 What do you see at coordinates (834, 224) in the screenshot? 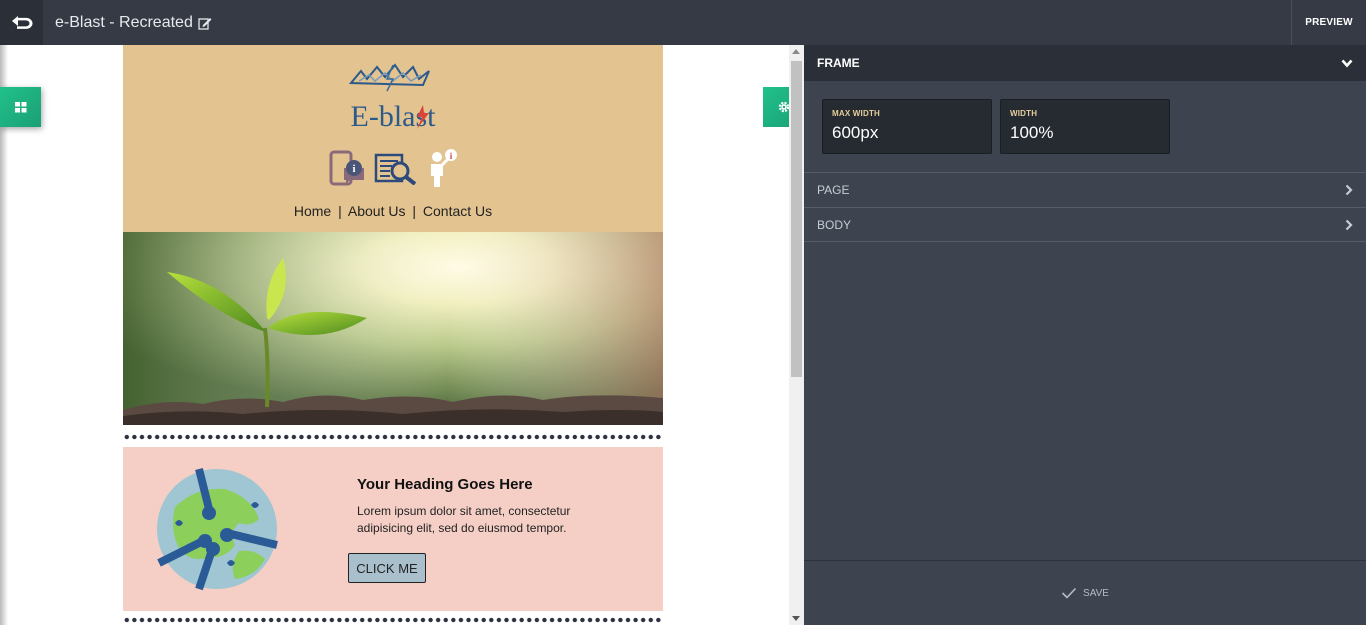
I see `body-section-label: BODY` at bounding box center [834, 224].